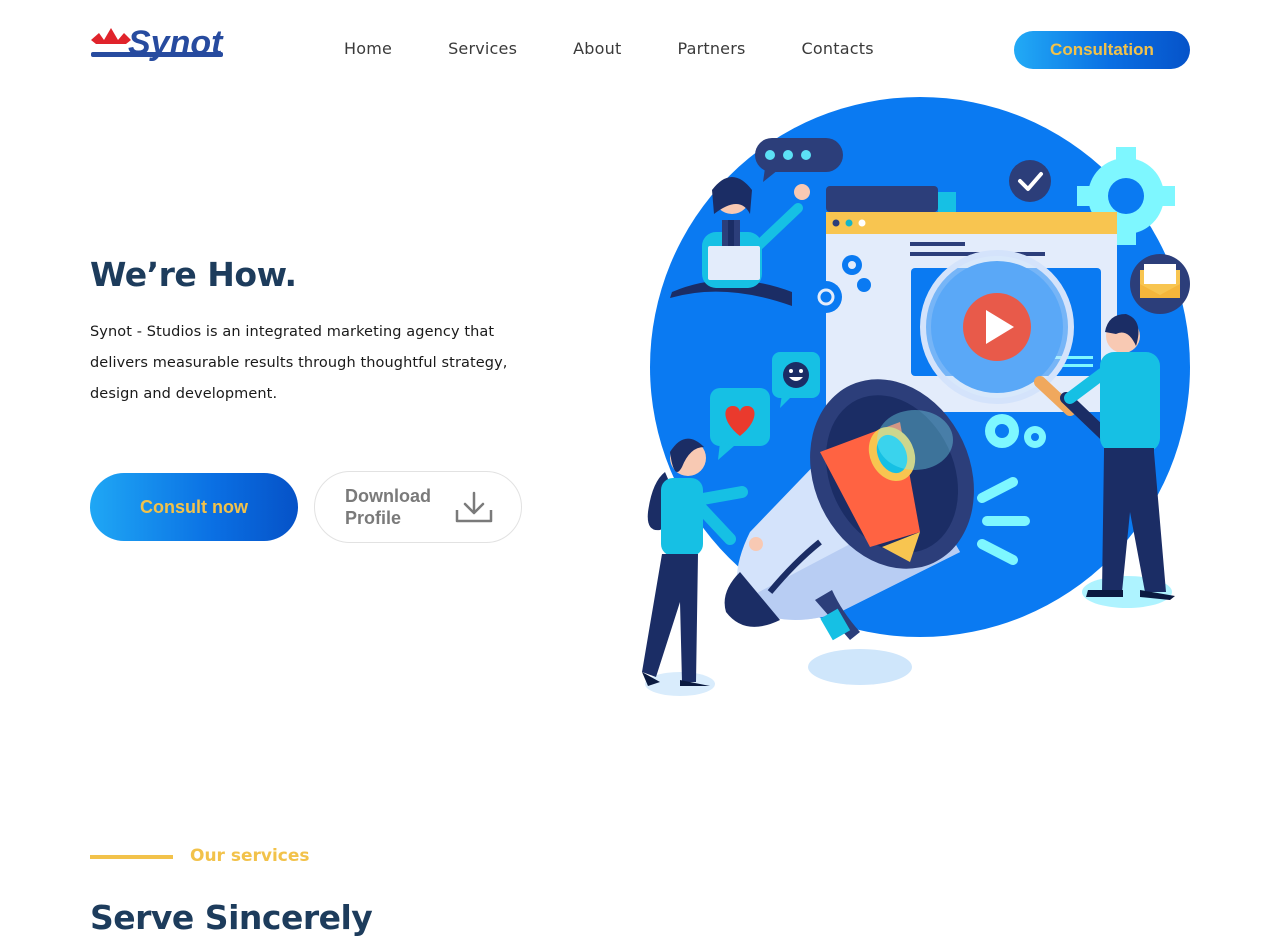 This screenshot has height=950, width=1280. What do you see at coordinates (1102, 50) in the screenshot?
I see `consultation-button: Consultation` at bounding box center [1102, 50].